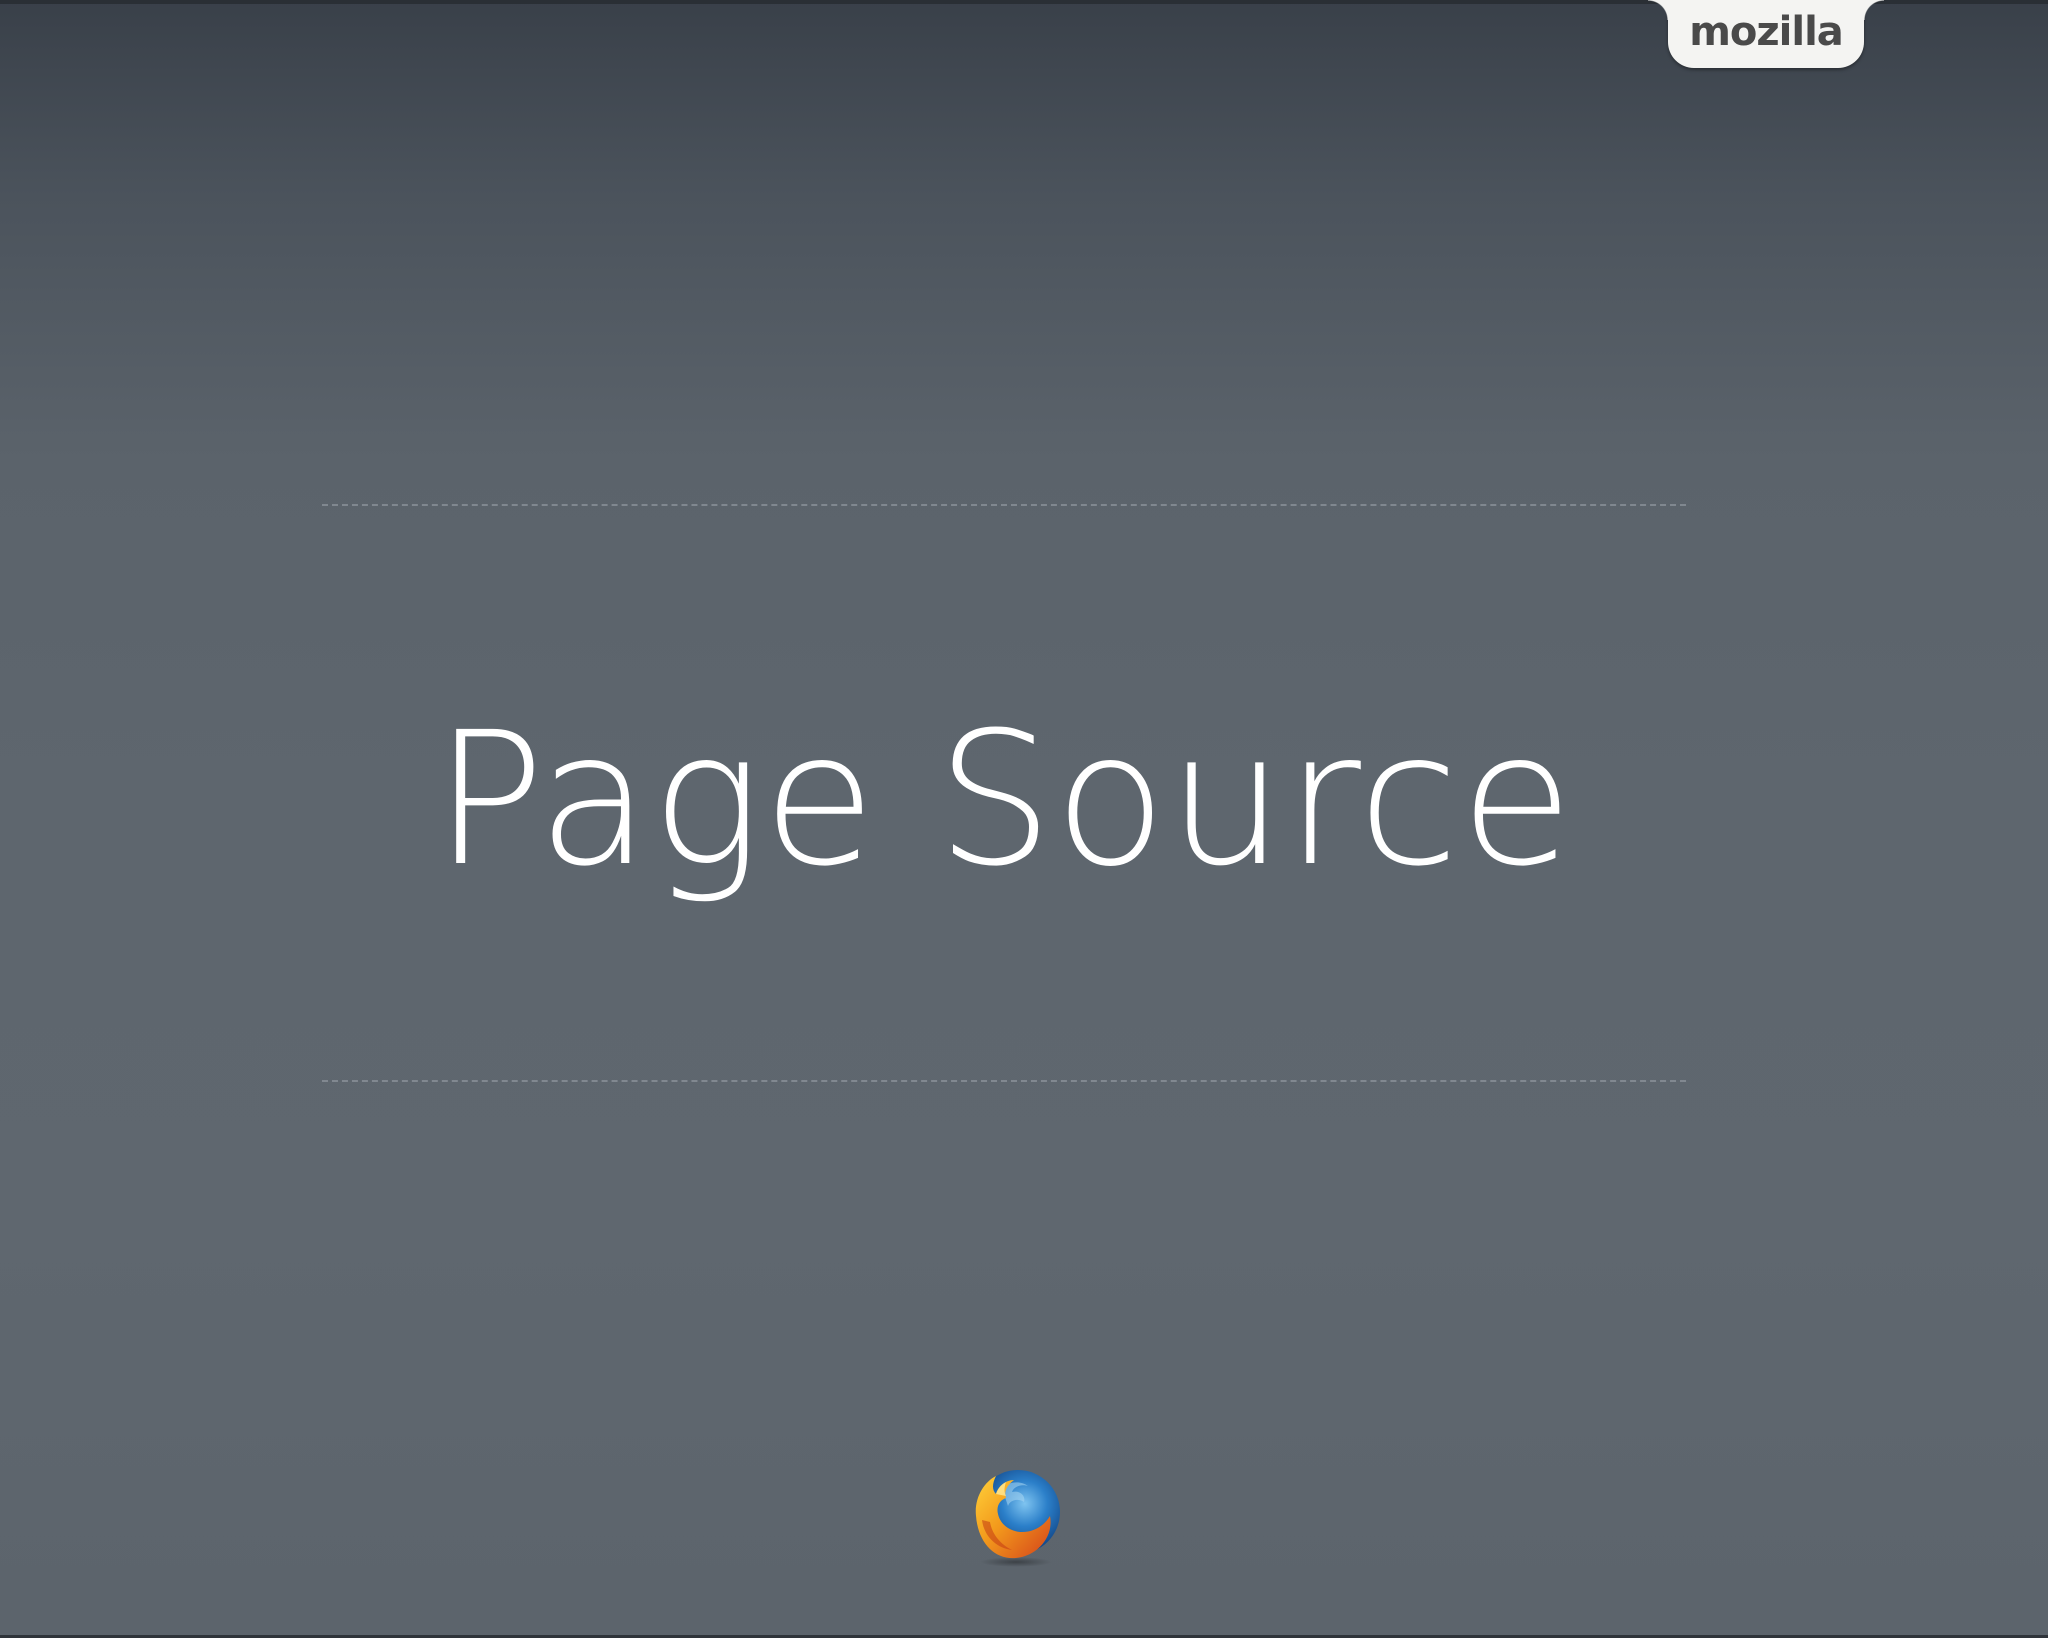 This screenshot has width=2048, height=1638. What do you see at coordinates (1017, 1518) in the screenshot?
I see `firefox-logo-icon` at bounding box center [1017, 1518].